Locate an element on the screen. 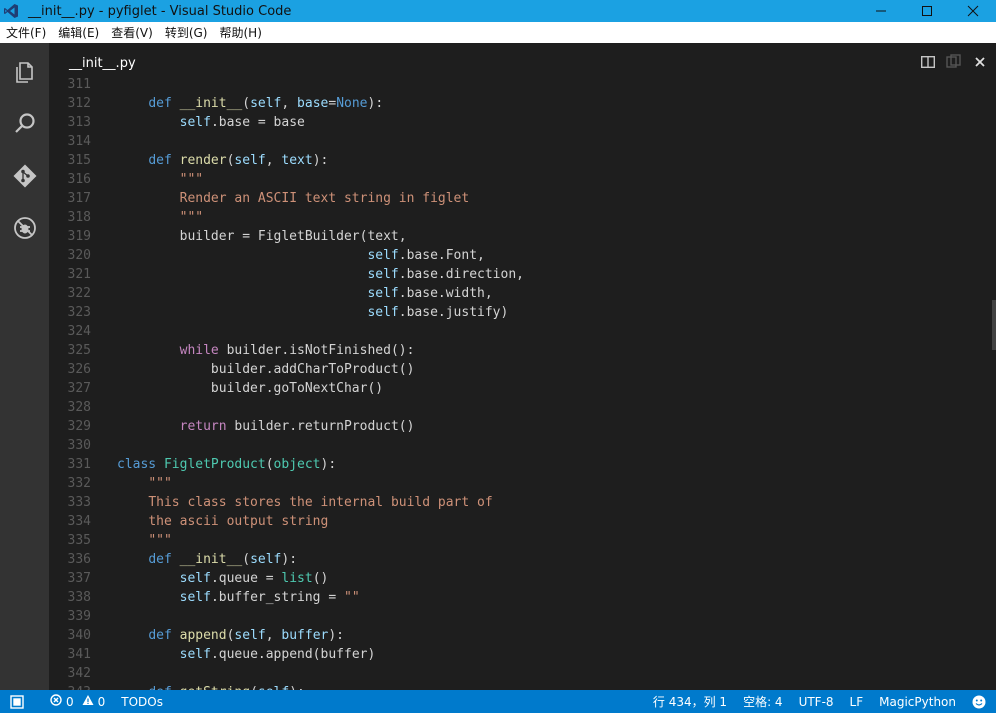 The image size is (996, 713). line-number: 329 is located at coordinates (79, 426).